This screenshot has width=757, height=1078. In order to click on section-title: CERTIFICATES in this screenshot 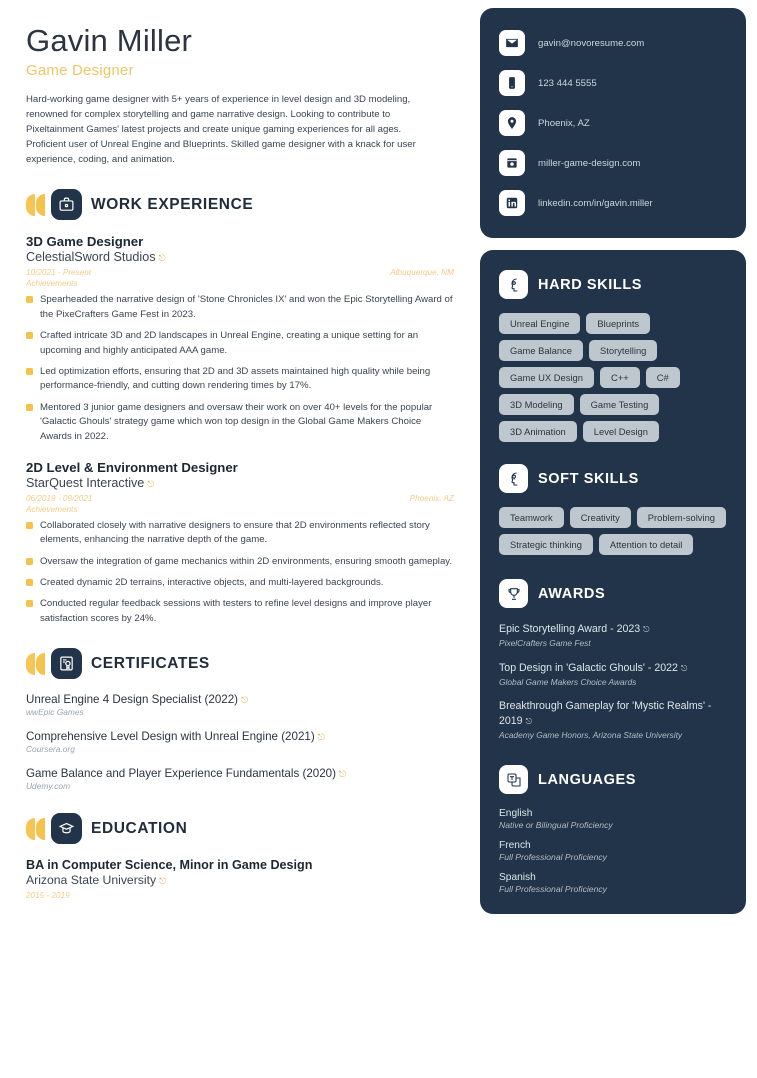, I will do `click(150, 663)`.